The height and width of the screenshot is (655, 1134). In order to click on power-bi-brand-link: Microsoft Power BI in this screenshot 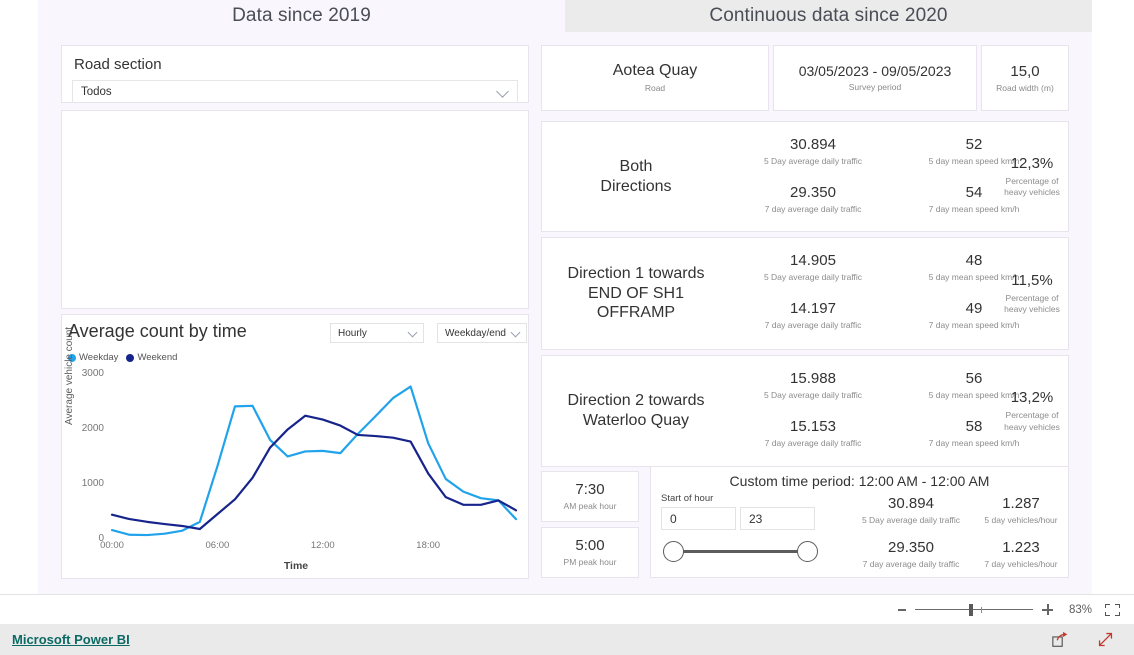, I will do `click(71, 639)`.